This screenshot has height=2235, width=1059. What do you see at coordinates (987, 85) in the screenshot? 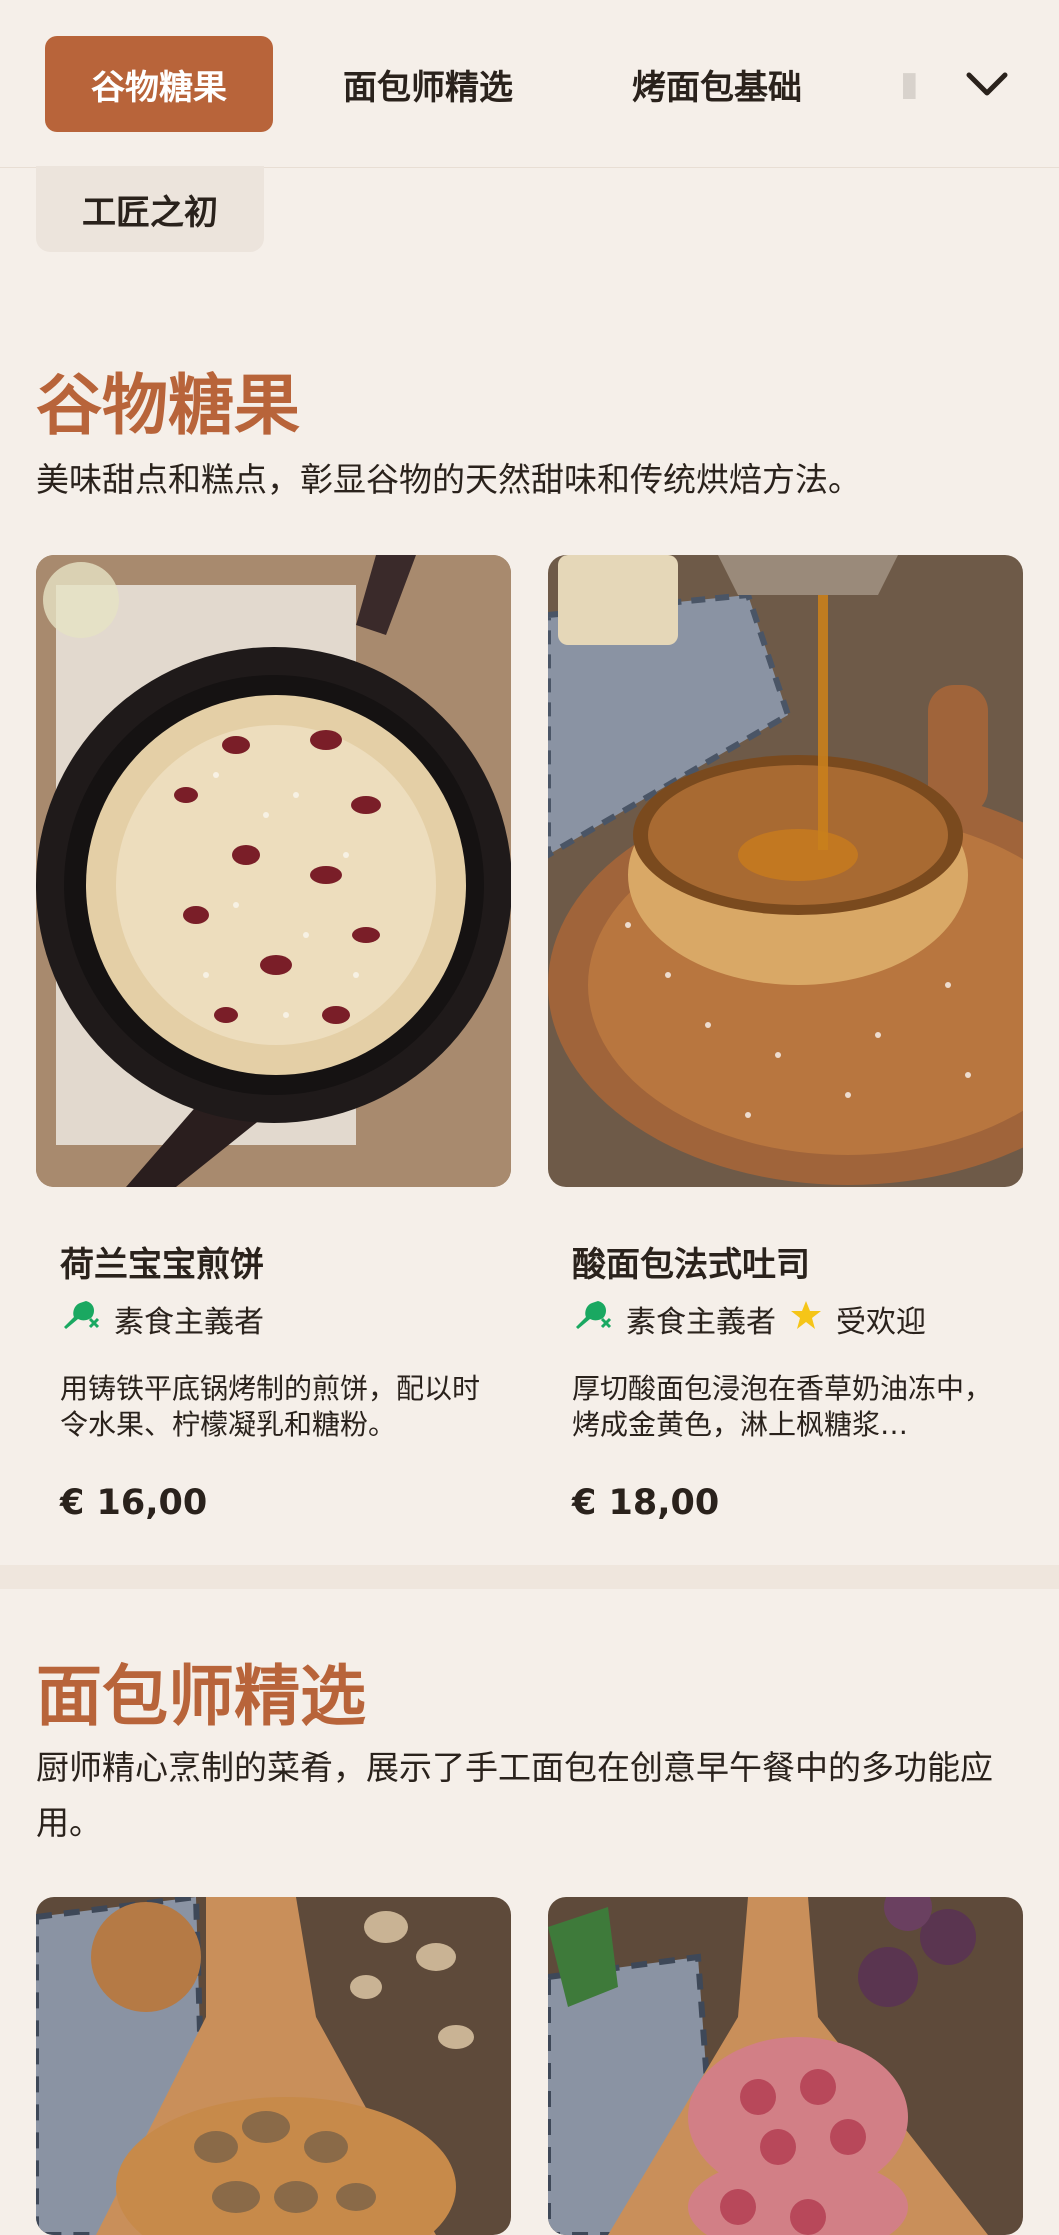
I see `chevron-down-icon` at bounding box center [987, 85].